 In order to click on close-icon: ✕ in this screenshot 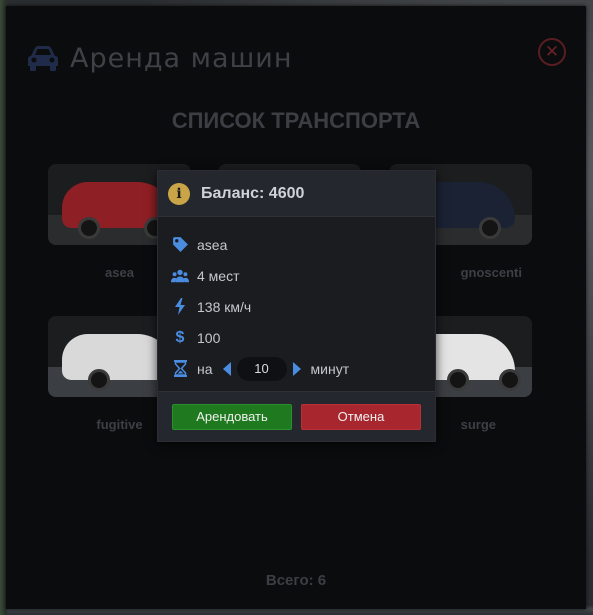, I will do `click(552, 51)`.